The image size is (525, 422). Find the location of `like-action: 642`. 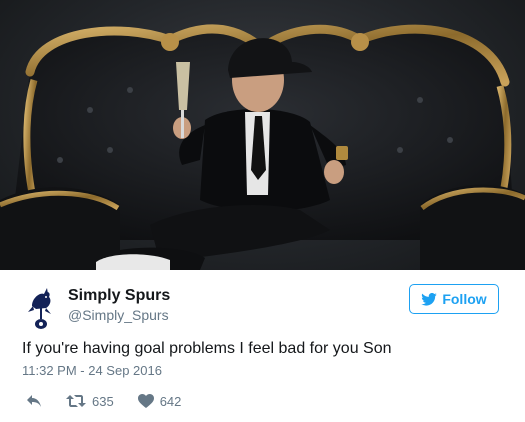

like-action: 642 is located at coordinates (159, 401).